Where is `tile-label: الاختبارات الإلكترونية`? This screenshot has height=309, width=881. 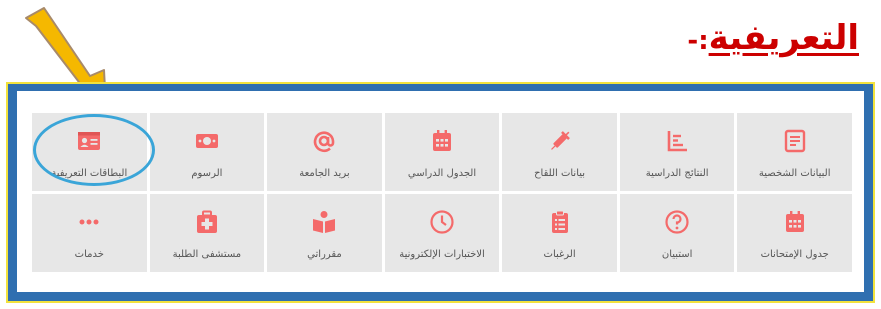 tile-label: الاختبارات الإلكترونية is located at coordinates (442, 254).